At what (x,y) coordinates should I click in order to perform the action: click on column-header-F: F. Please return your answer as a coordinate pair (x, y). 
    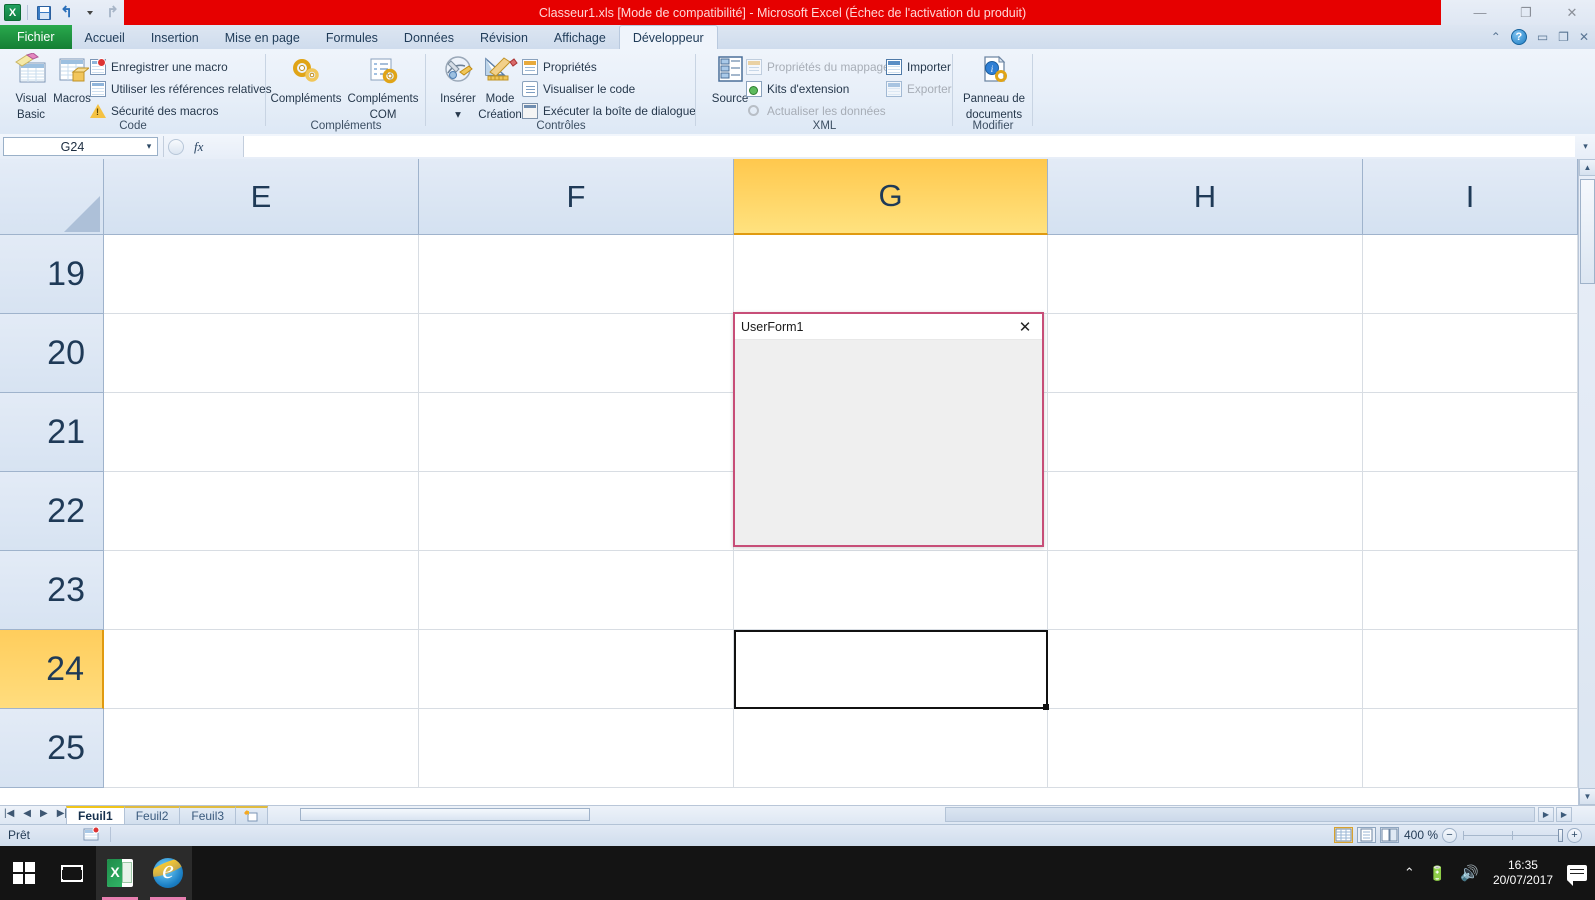
    Looking at the image, I should click on (576, 197).